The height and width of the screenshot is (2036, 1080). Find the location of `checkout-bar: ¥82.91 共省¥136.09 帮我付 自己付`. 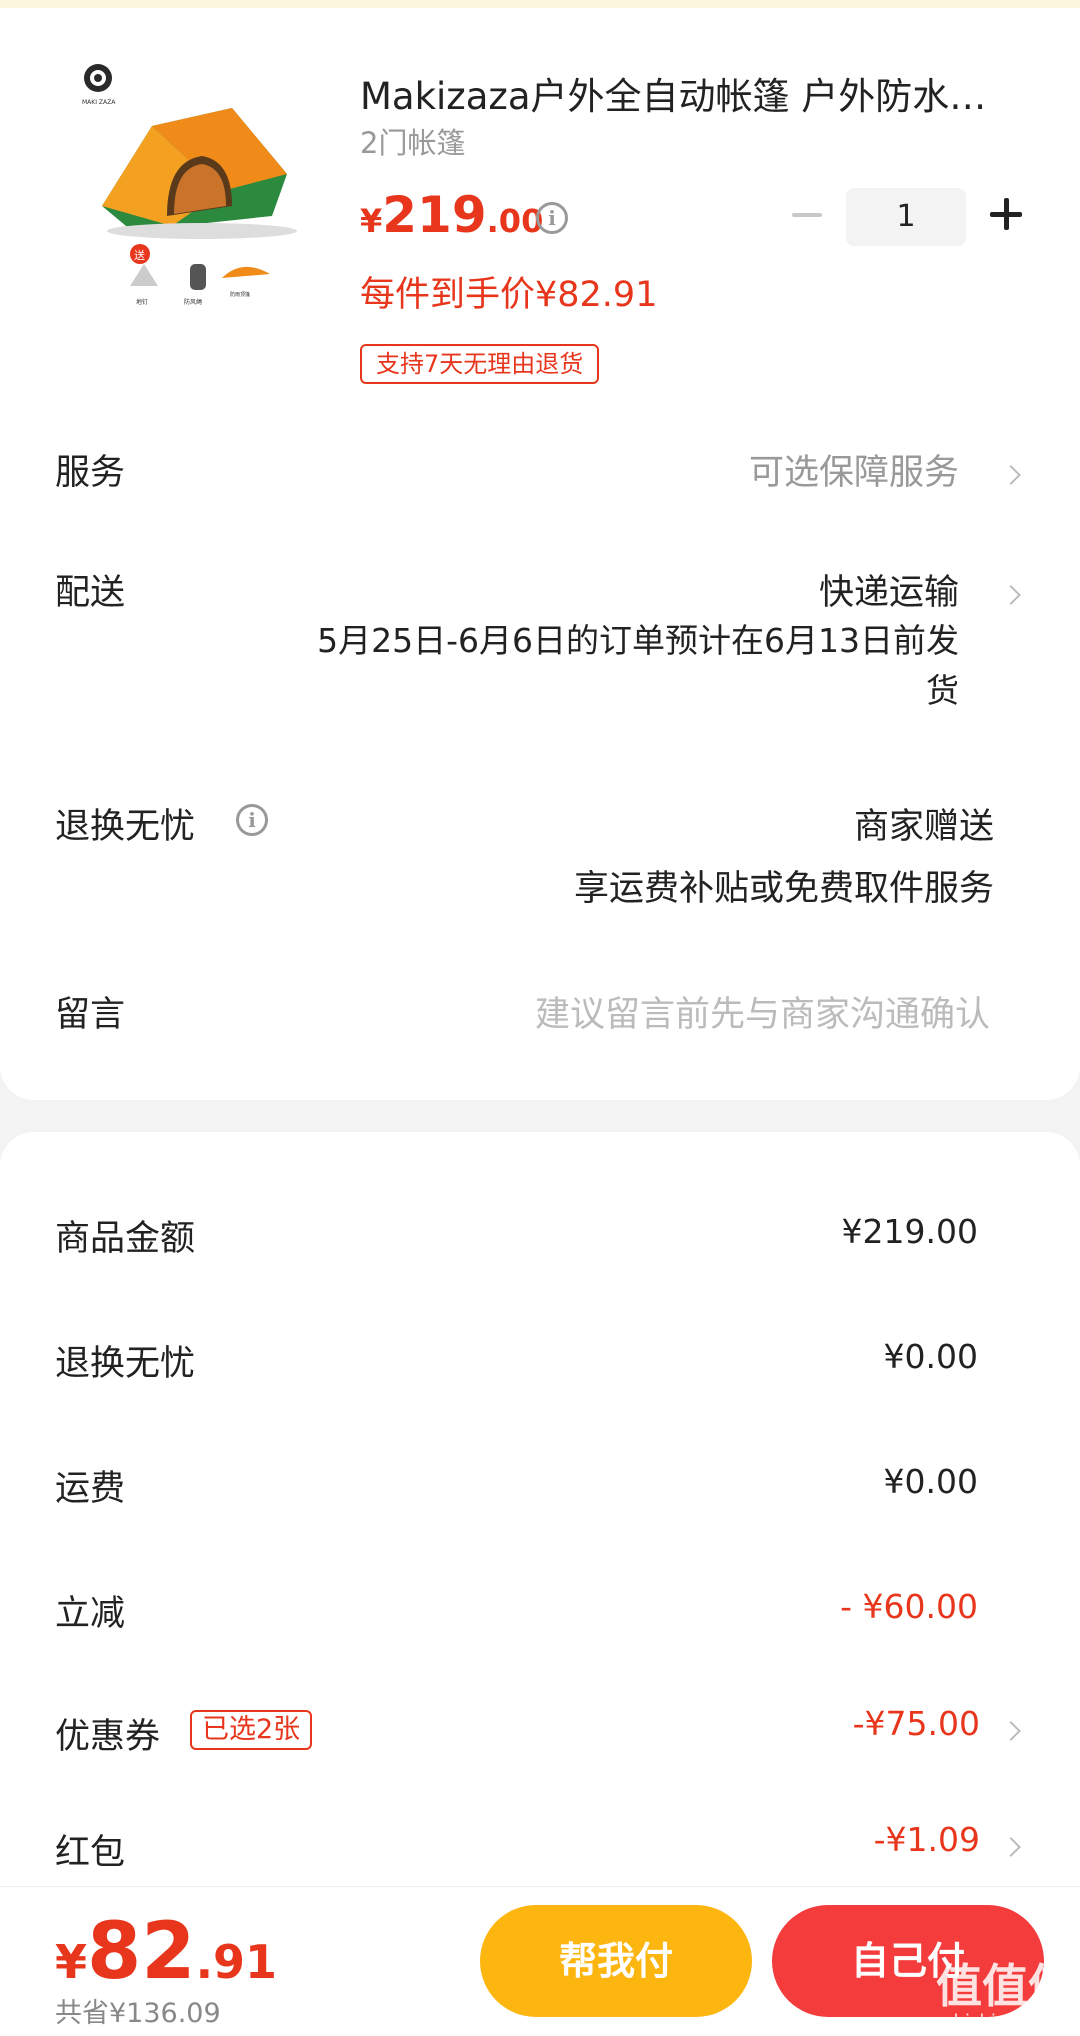

checkout-bar: ¥82.91 共省¥136.09 帮我付 自己付 is located at coordinates (540, 1961).